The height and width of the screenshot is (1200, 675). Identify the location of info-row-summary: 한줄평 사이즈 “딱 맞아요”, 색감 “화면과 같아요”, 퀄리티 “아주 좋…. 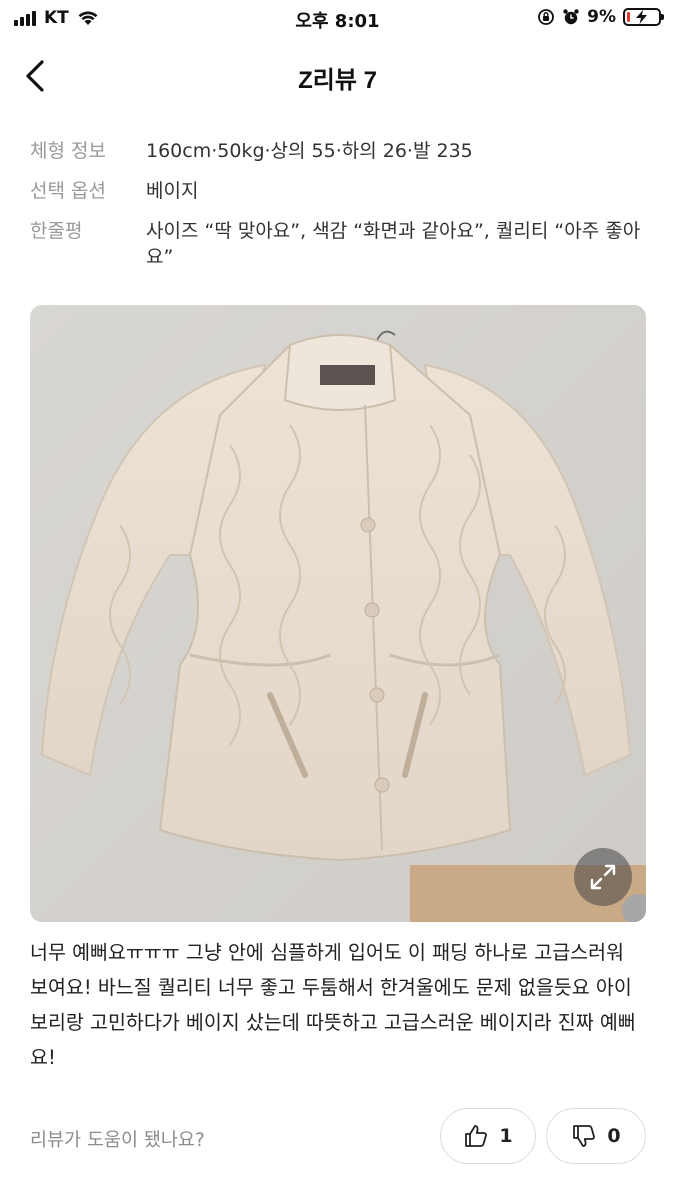
(340, 244).